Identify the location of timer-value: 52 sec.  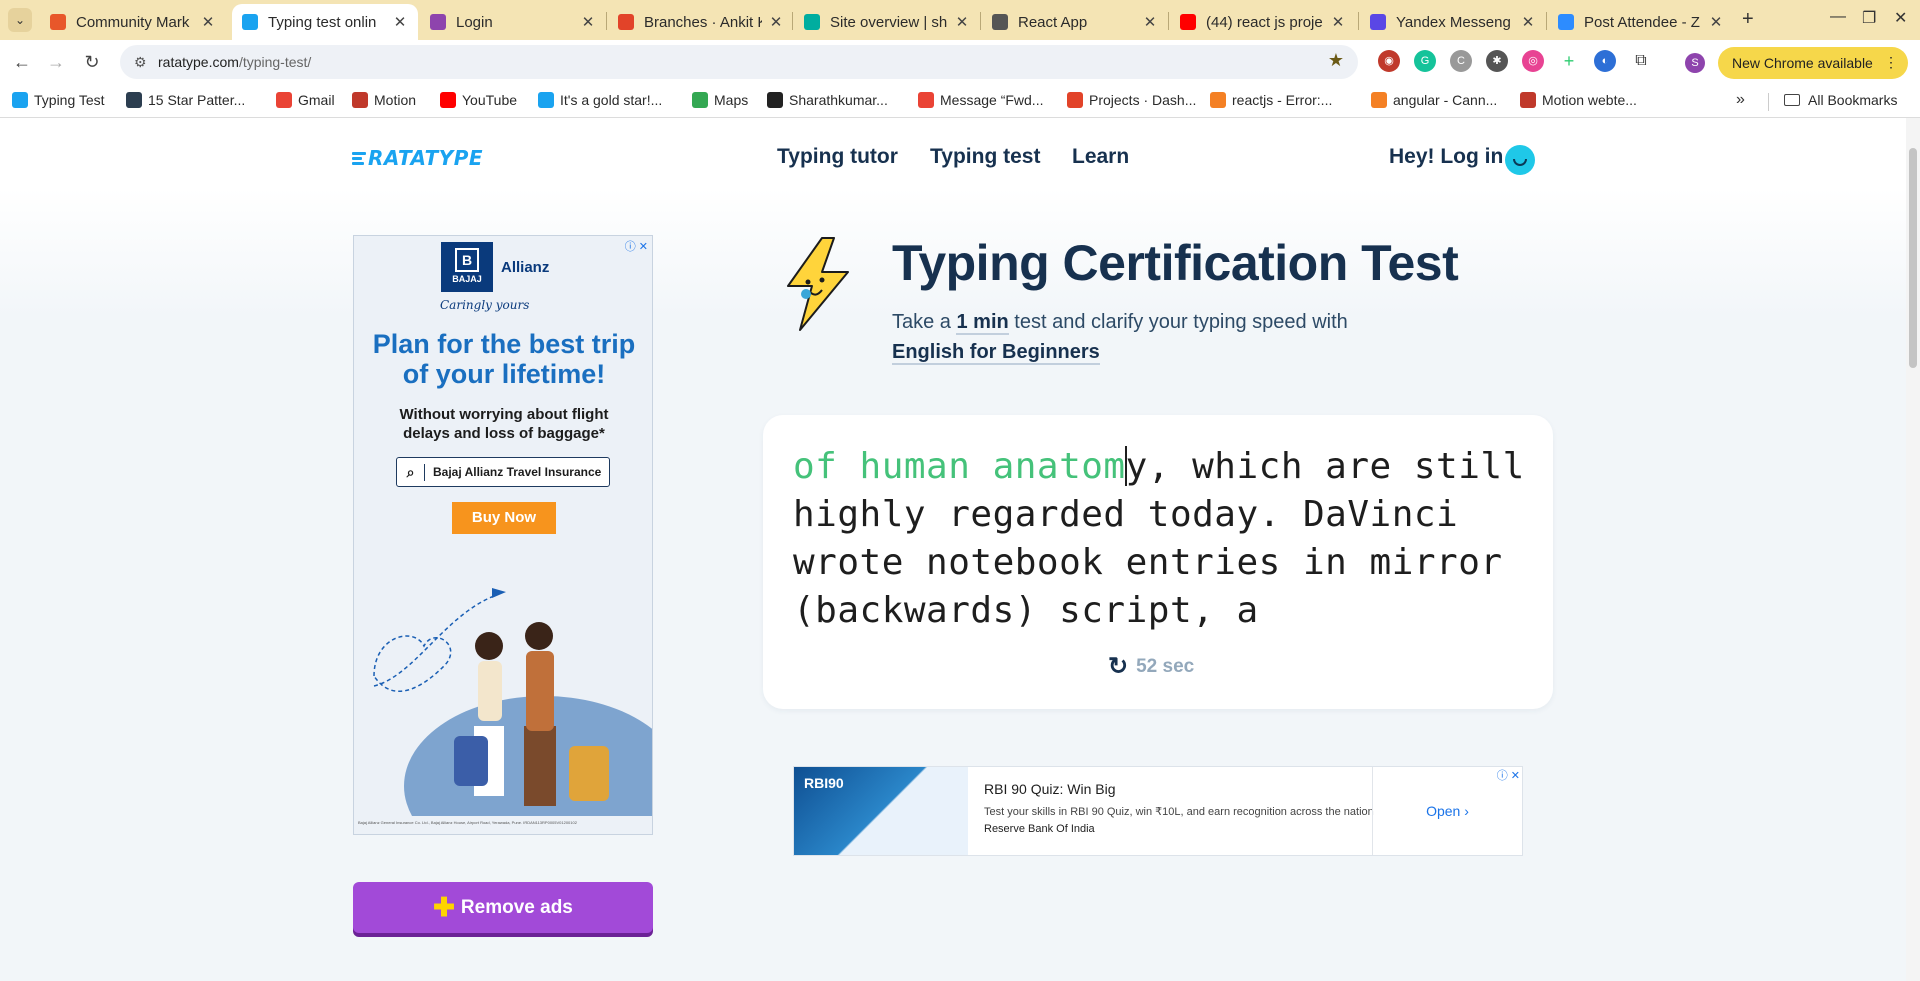
(1165, 666).